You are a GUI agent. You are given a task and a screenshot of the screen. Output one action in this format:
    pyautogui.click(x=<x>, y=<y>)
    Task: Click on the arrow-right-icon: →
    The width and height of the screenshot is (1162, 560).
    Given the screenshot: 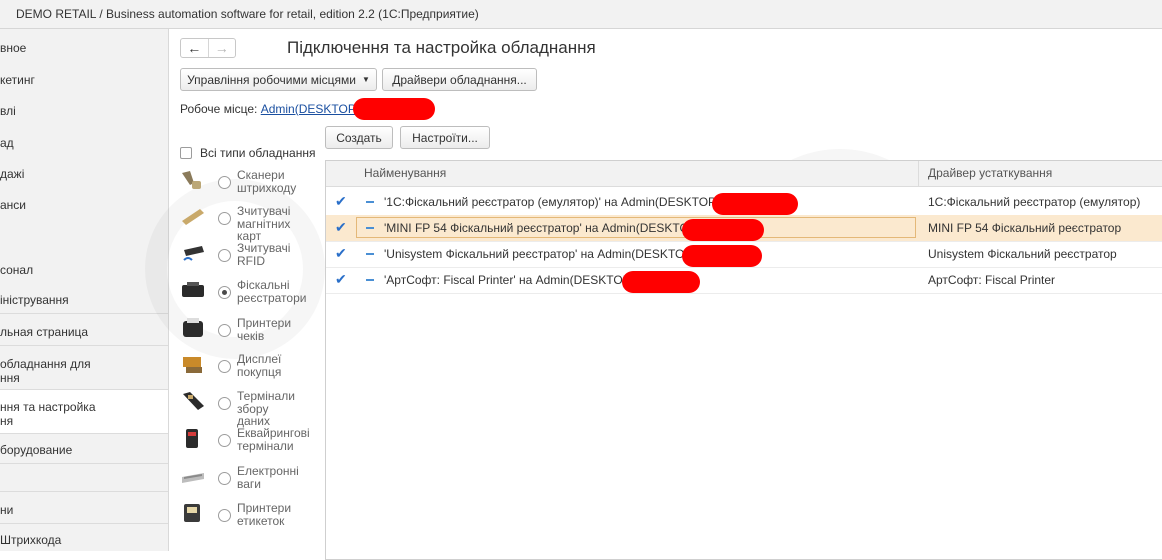 What is the action you would take?
    pyautogui.click(x=222, y=48)
    